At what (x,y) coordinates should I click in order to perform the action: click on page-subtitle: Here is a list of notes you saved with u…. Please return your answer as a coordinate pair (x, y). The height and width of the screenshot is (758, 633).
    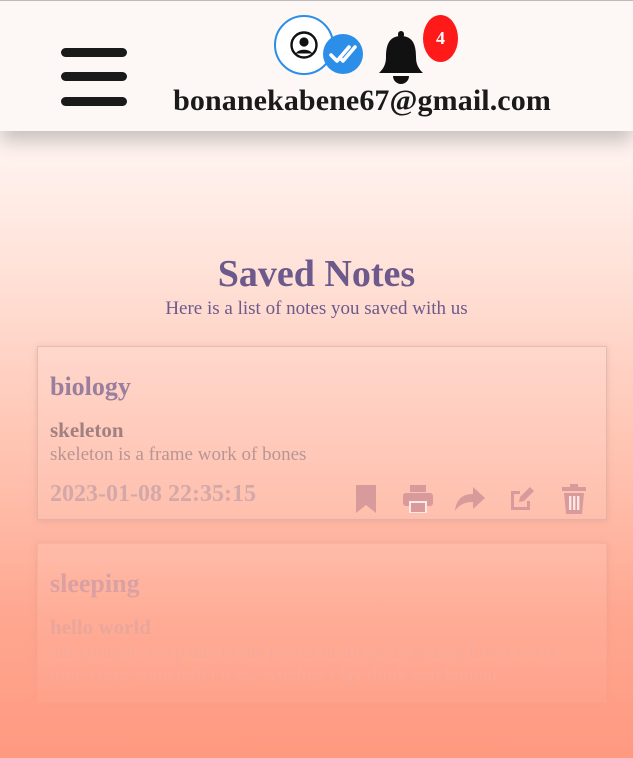
    Looking at the image, I should click on (316, 308).